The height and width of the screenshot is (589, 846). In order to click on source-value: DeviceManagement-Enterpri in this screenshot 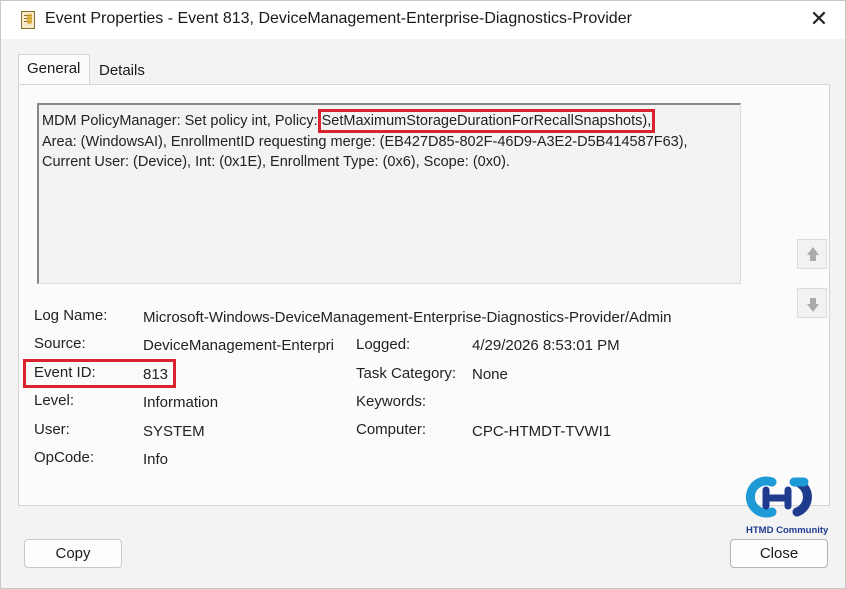, I will do `click(238, 345)`.